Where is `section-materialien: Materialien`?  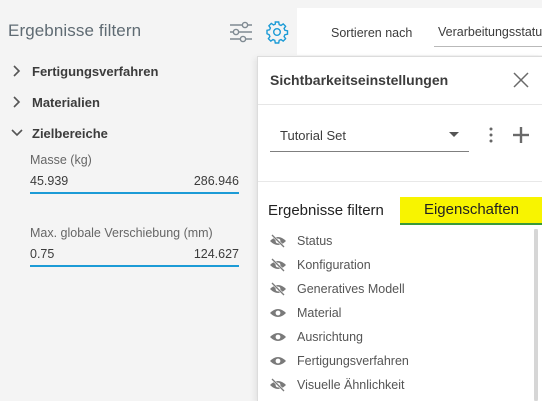 section-materialien: Materialien is located at coordinates (55, 102).